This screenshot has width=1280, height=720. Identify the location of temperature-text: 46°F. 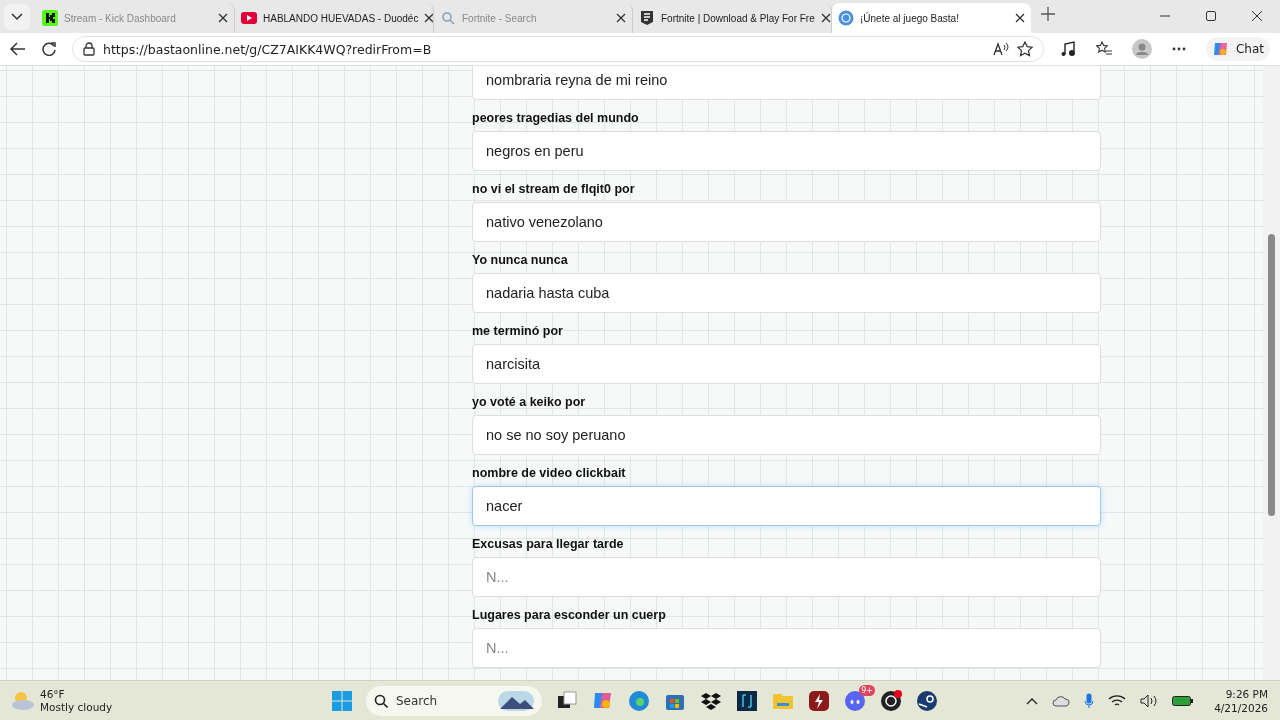
(53, 694).